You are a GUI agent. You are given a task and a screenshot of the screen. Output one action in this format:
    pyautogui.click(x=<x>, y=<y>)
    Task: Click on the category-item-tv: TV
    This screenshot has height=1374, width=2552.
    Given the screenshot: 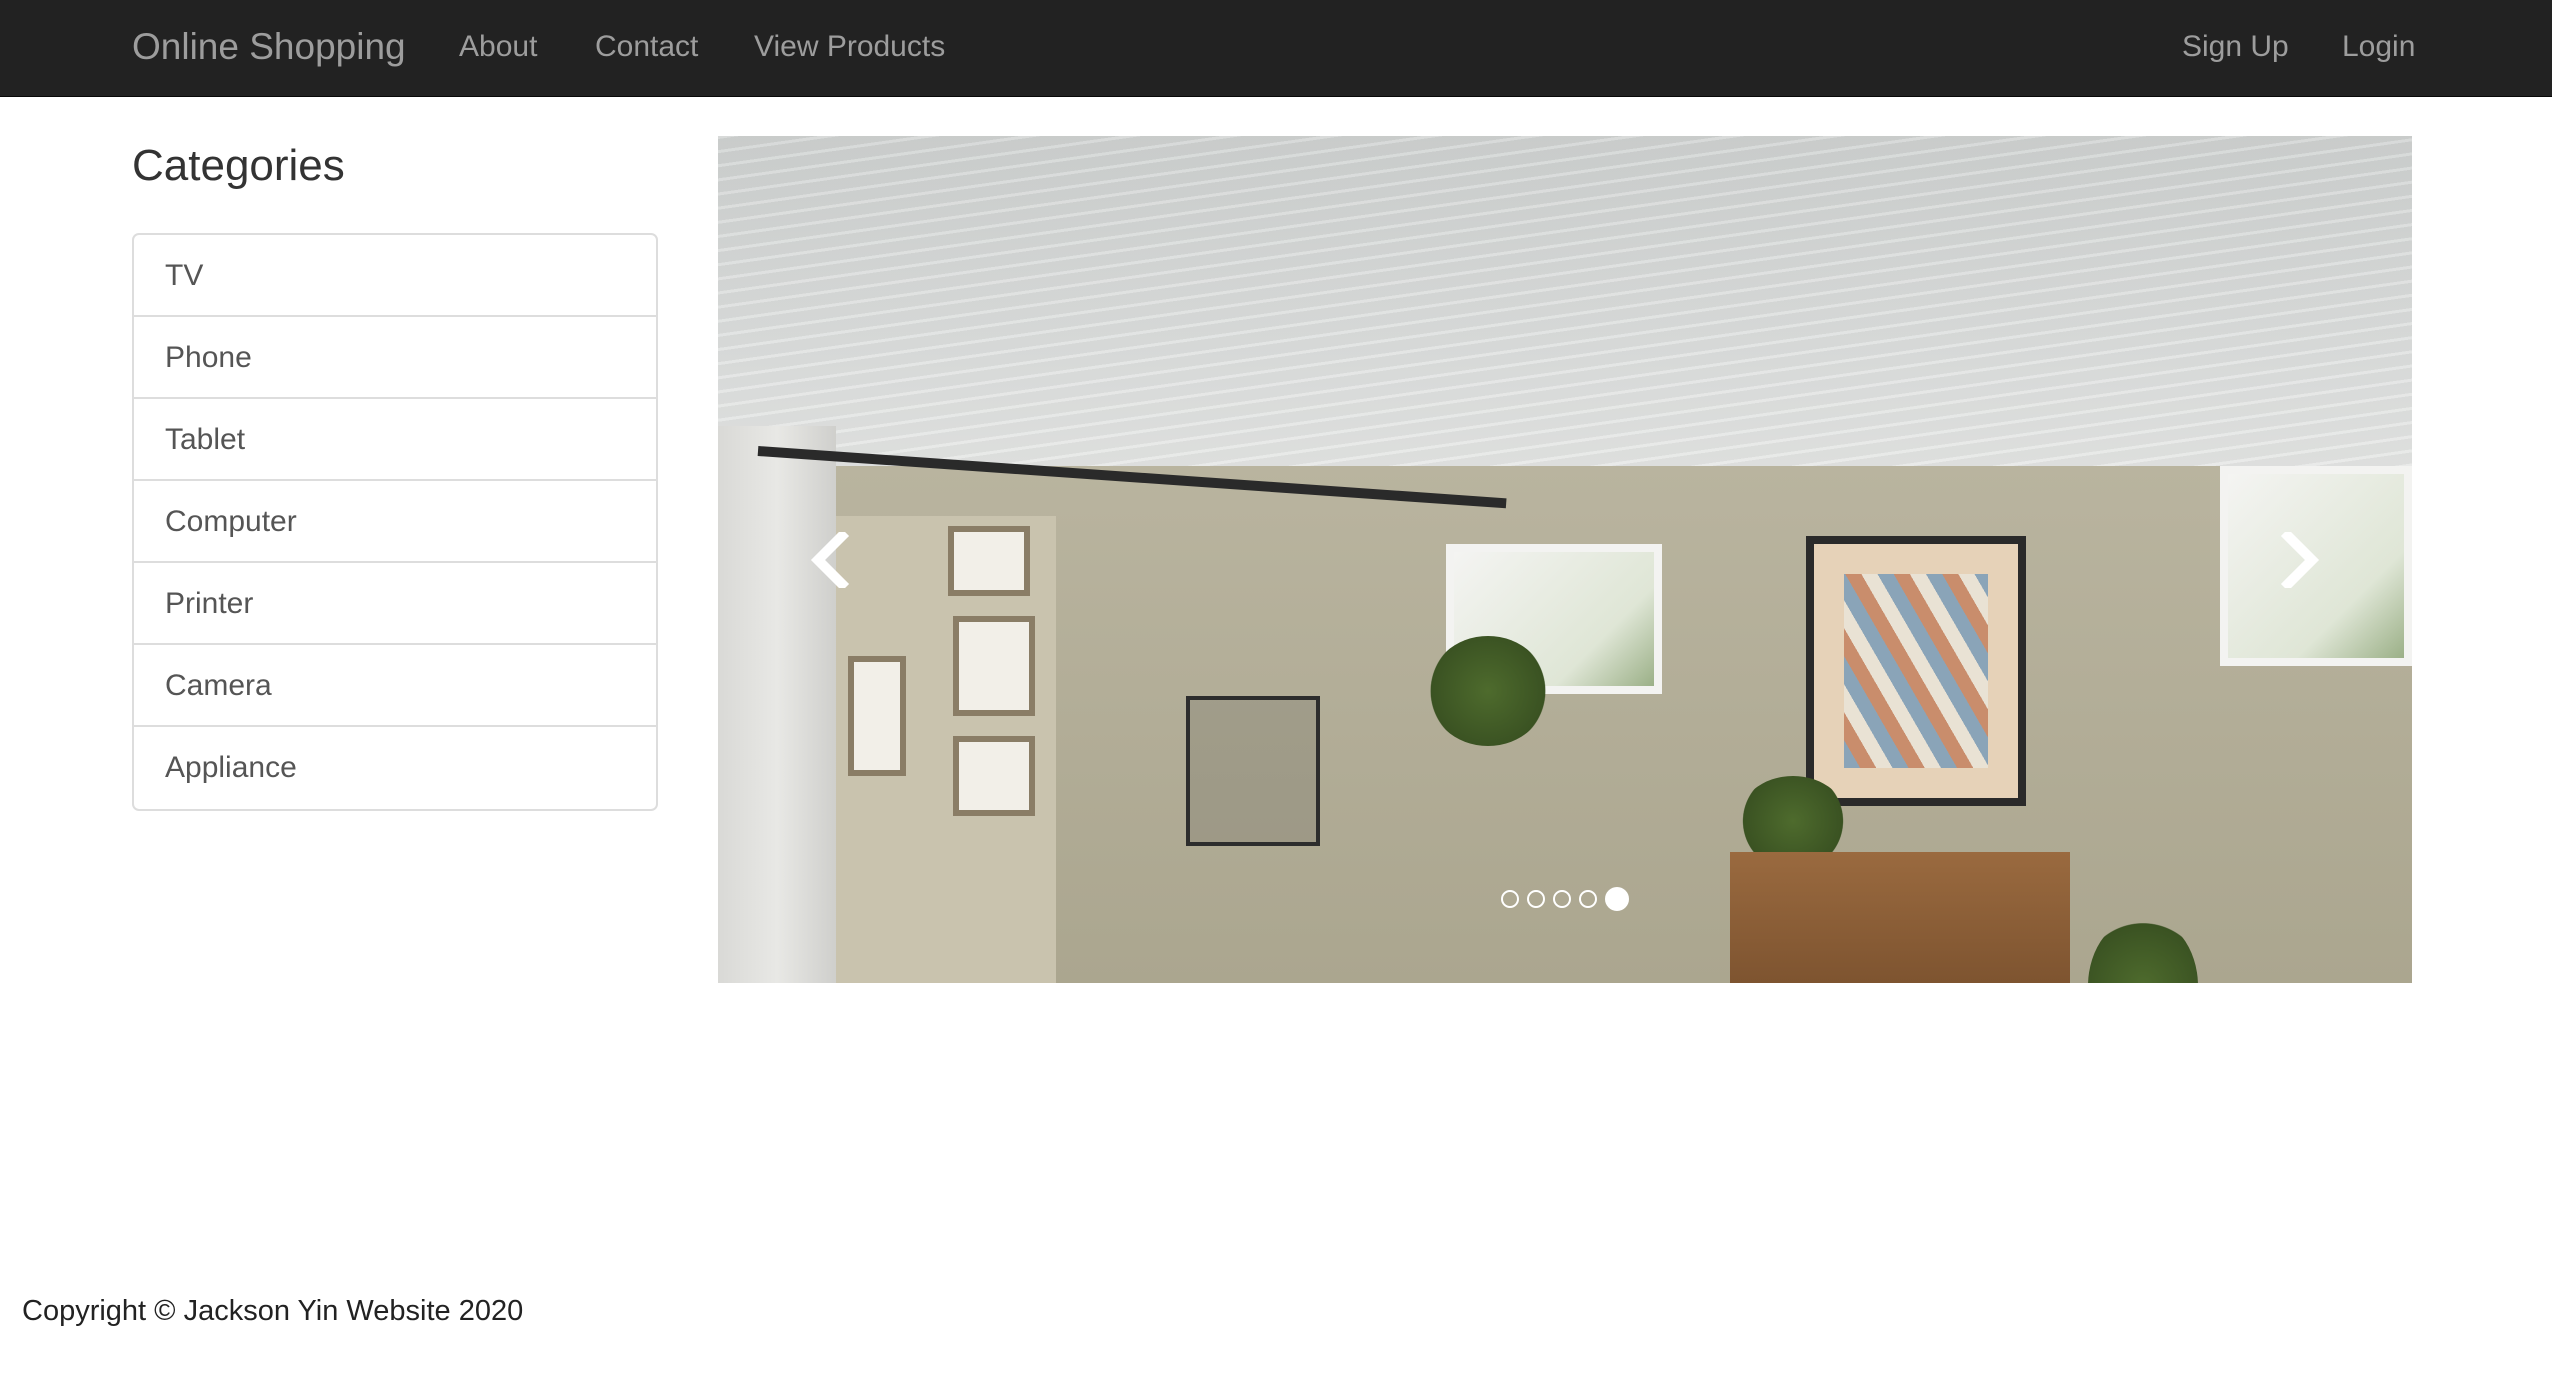 What is the action you would take?
    pyautogui.click(x=395, y=276)
    